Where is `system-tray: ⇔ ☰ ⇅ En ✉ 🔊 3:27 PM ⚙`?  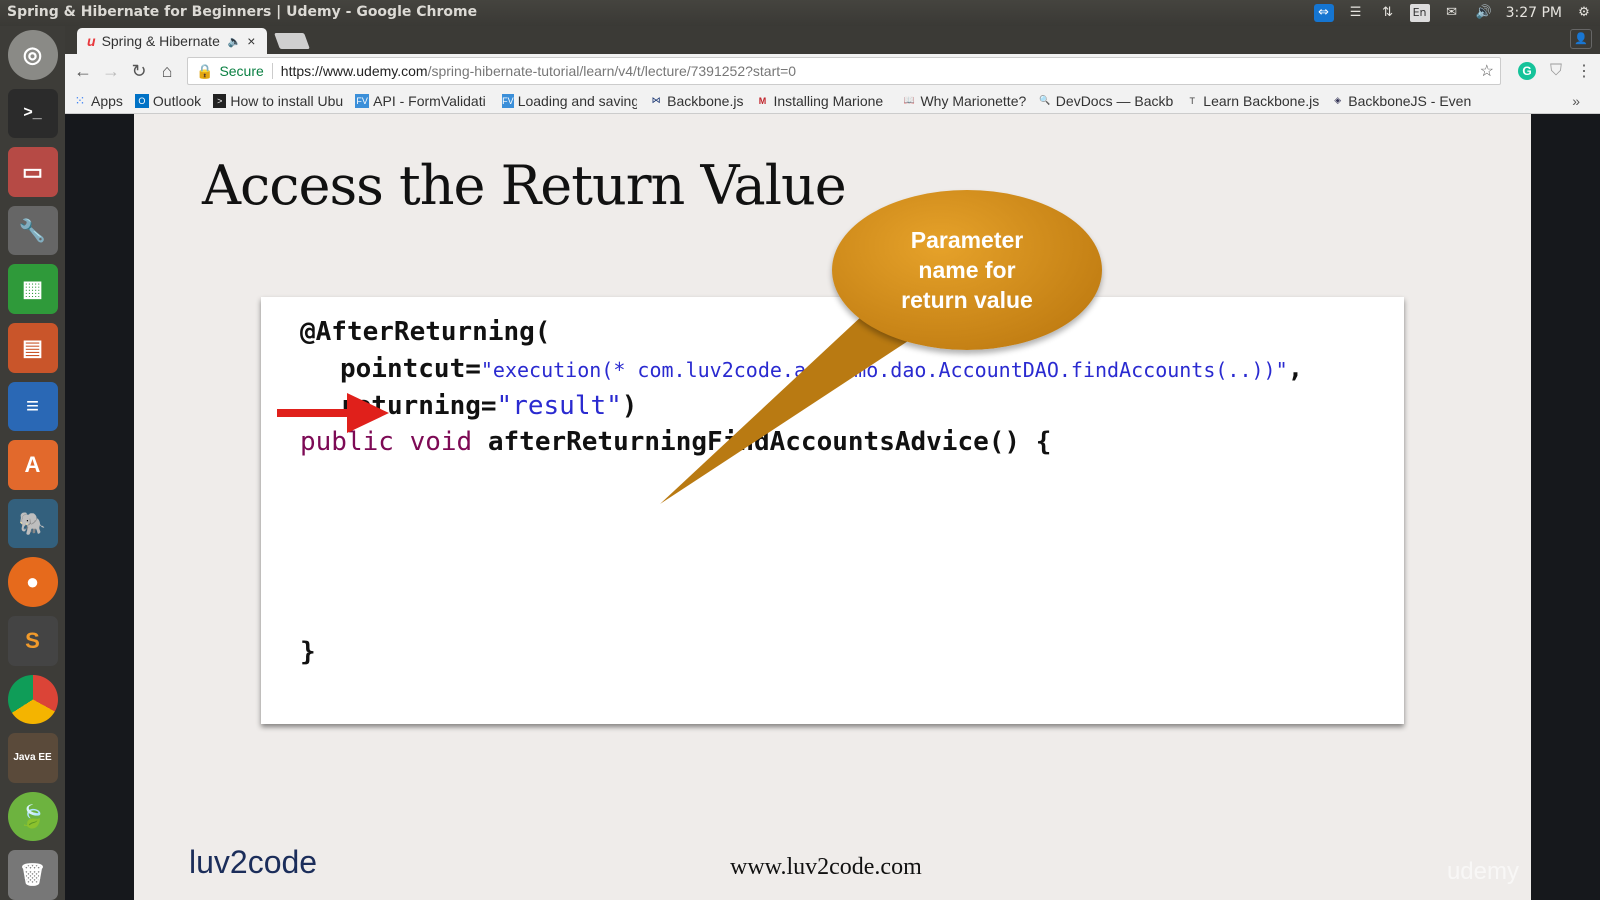 system-tray: ⇔ ☰ ⇅ En ✉ 🔊 3:27 PM ⚙ is located at coordinates (1453, 13).